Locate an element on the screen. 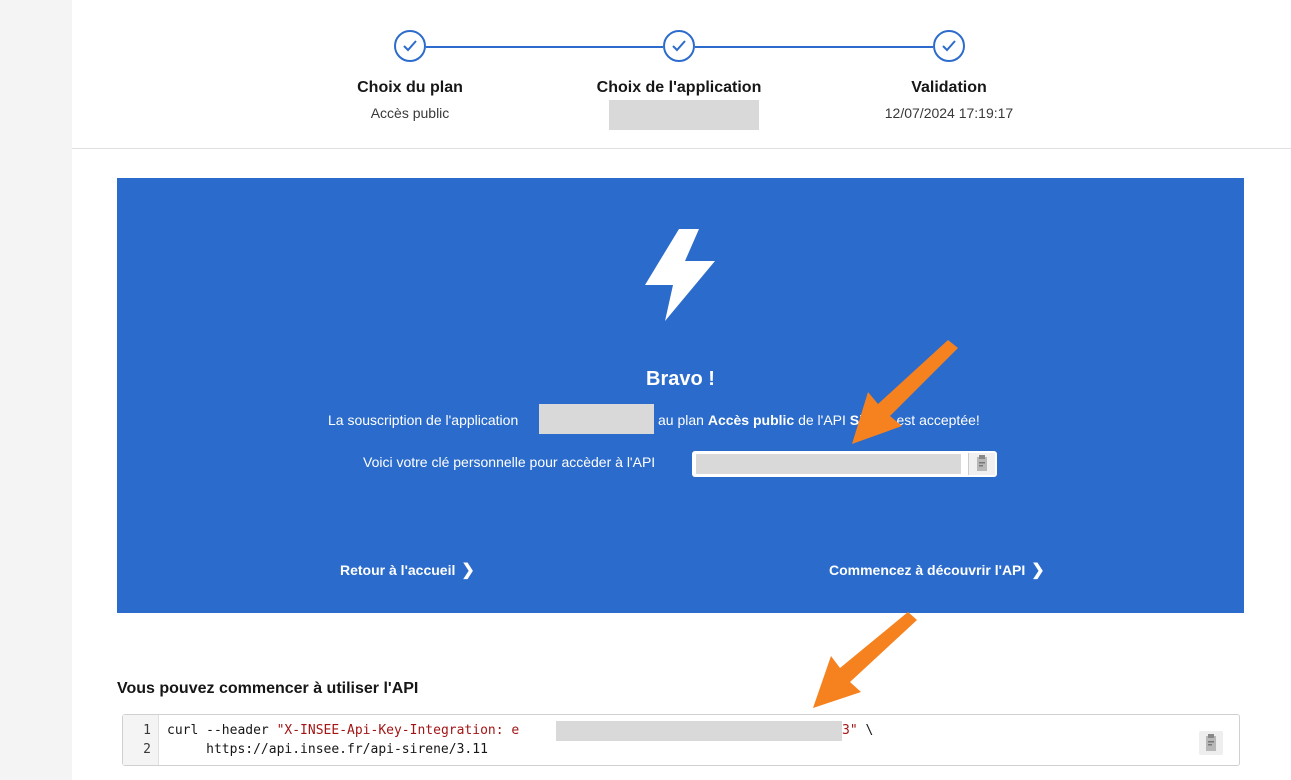  copy-code-button is located at coordinates (1211, 743).